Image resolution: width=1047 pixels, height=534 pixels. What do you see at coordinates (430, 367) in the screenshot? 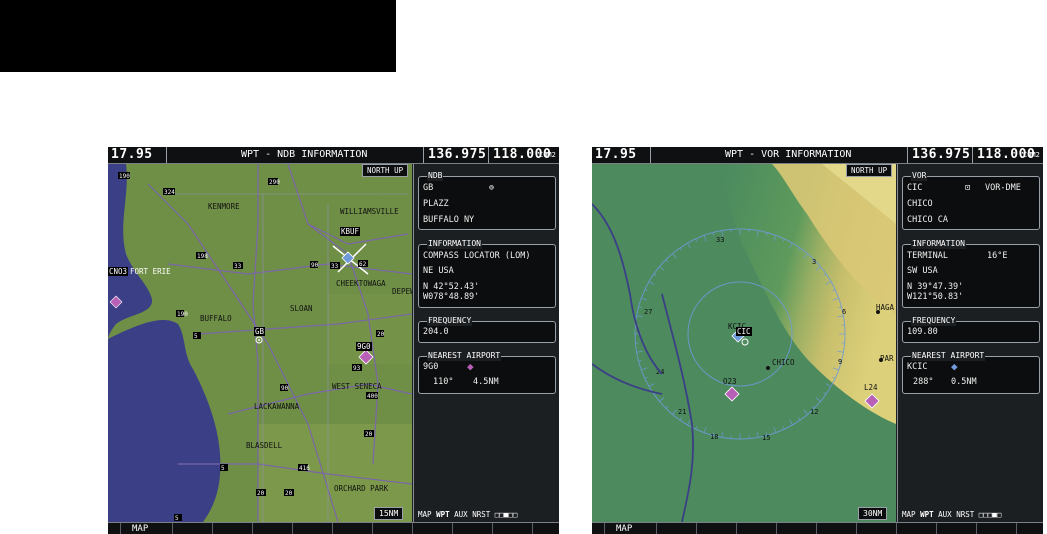
I see `nearest-airport-ident: 9G0` at bounding box center [430, 367].